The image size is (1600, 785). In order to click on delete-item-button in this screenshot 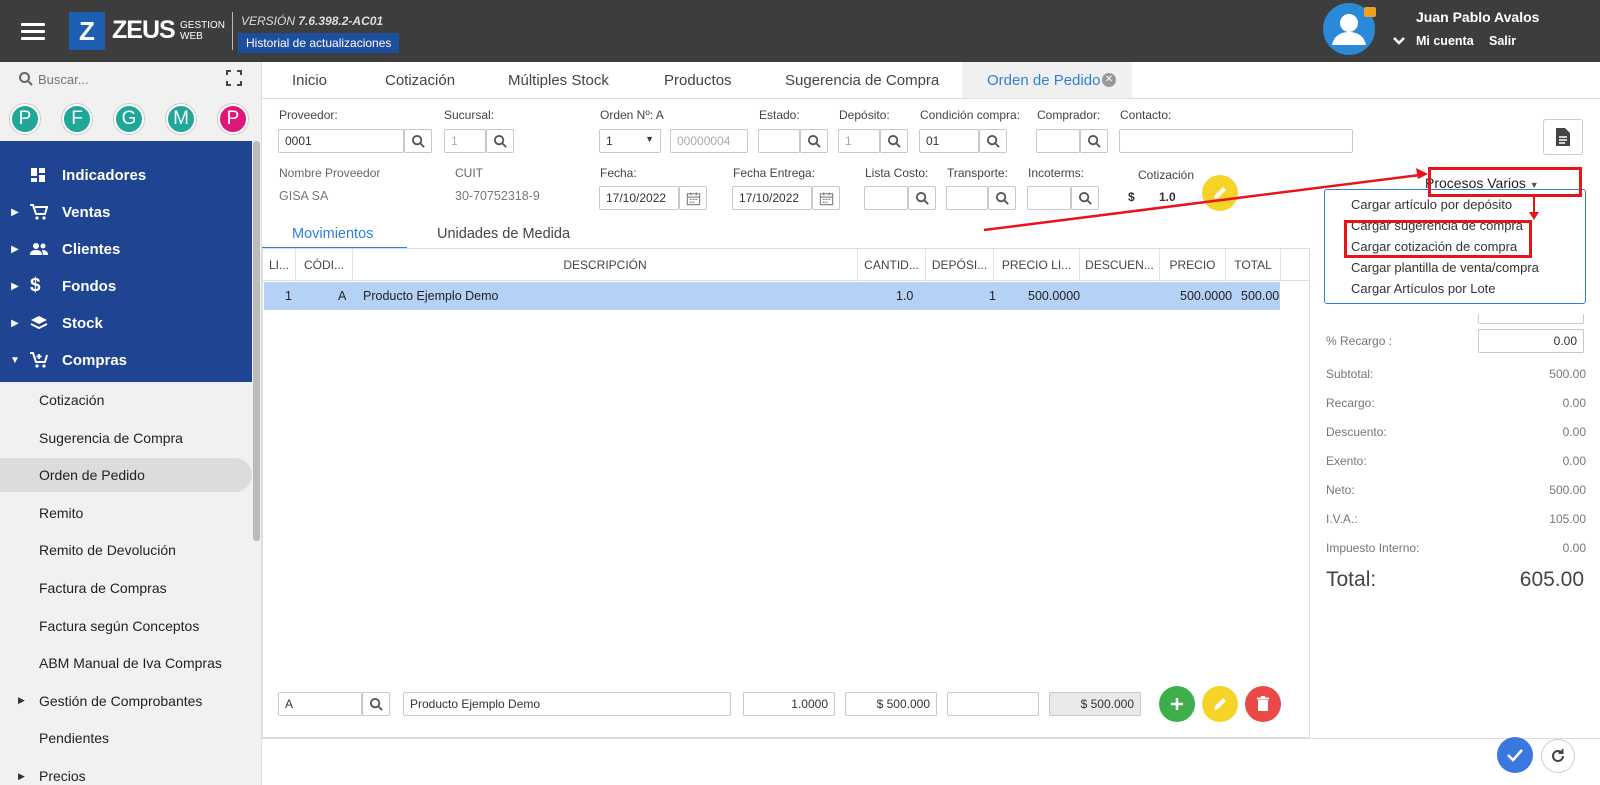, I will do `click(1263, 704)`.